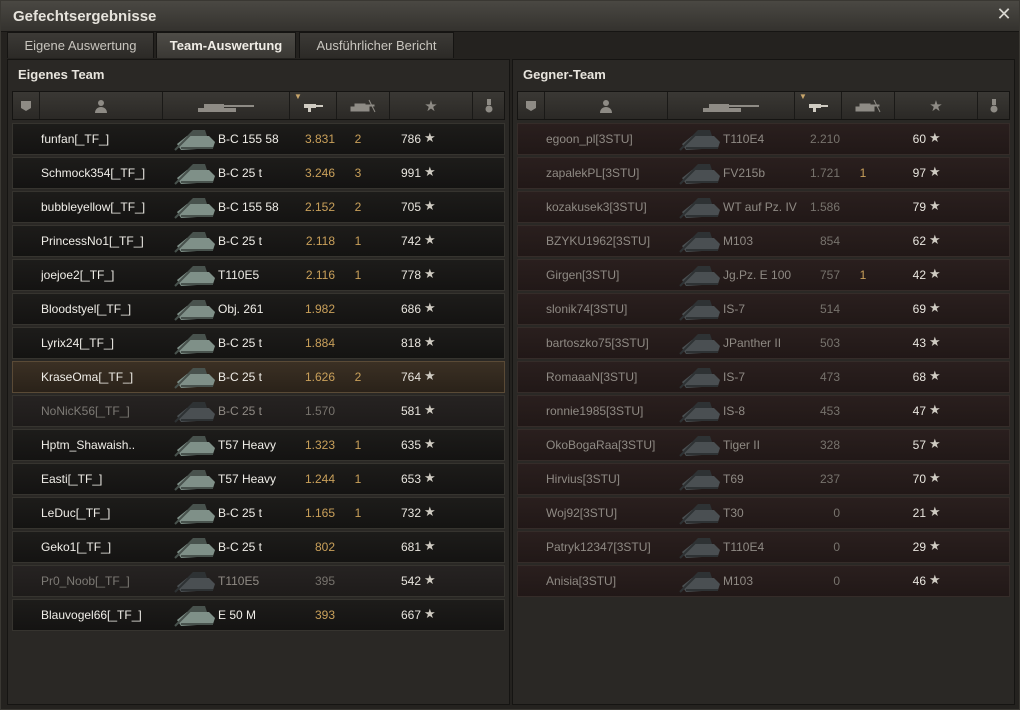  I want to click on tab-eigene-auswertung: Eigene Auswertung, so click(80, 45).